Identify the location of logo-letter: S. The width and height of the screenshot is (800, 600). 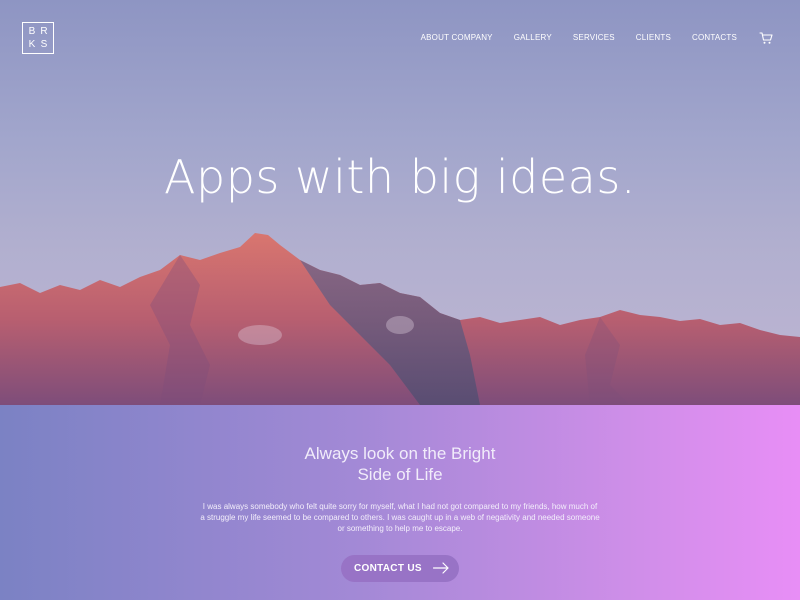
(44, 44).